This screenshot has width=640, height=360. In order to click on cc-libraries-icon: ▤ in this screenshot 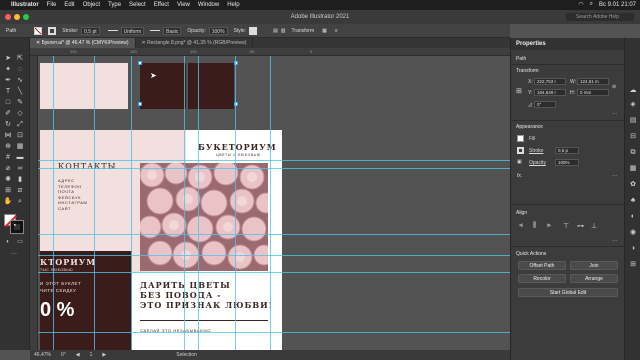, I will do `click(633, 121)`.